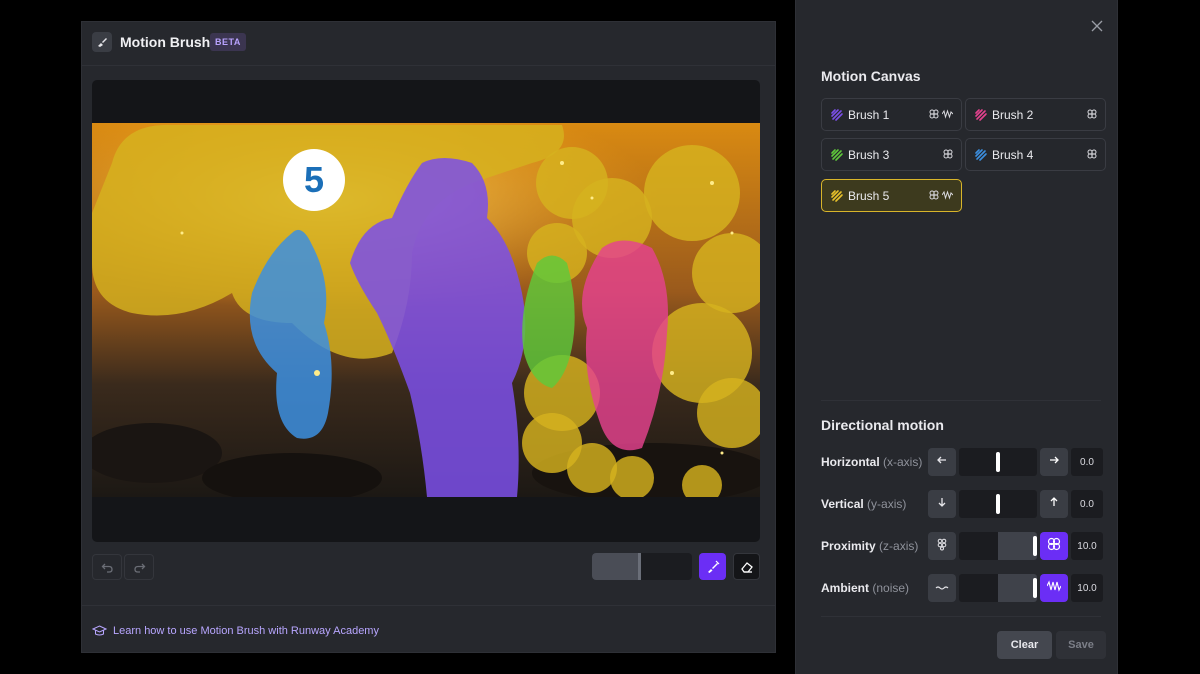 Image resolution: width=1200 pixels, height=674 pixels. I want to click on brush-chip-label: Brush 3, so click(869, 154).